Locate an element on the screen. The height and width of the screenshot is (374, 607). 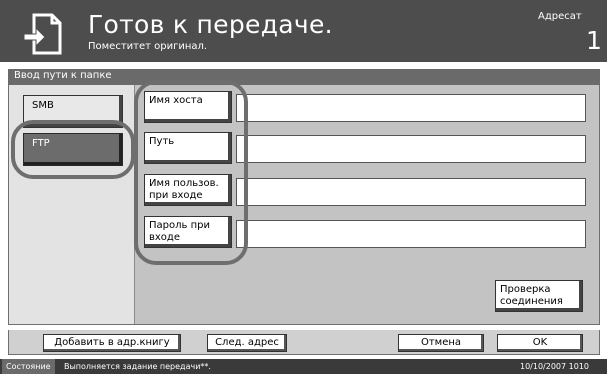
next-destination-button: След. адрес is located at coordinates (247, 343).